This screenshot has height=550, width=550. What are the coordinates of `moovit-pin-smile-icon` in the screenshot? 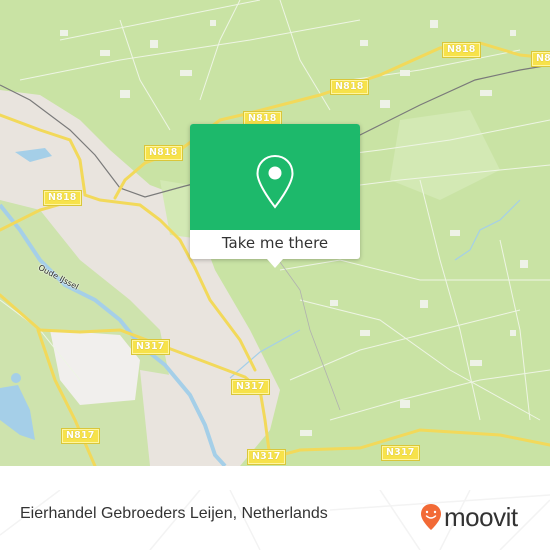 It's located at (431, 517).